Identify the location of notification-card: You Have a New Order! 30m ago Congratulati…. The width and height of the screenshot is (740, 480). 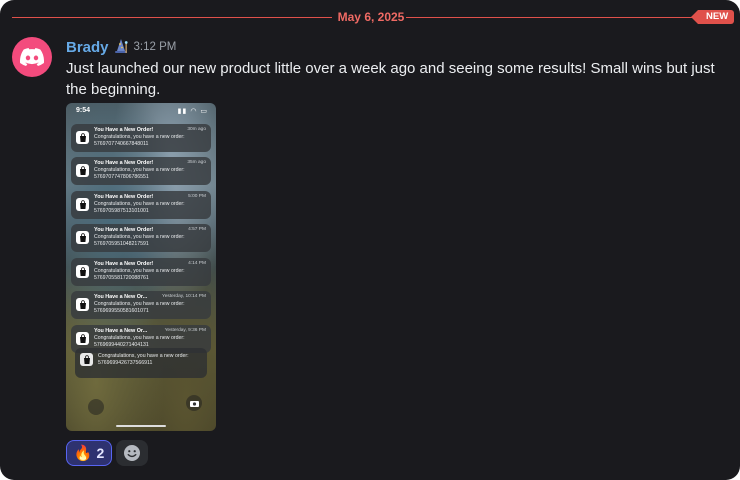
(141, 138).